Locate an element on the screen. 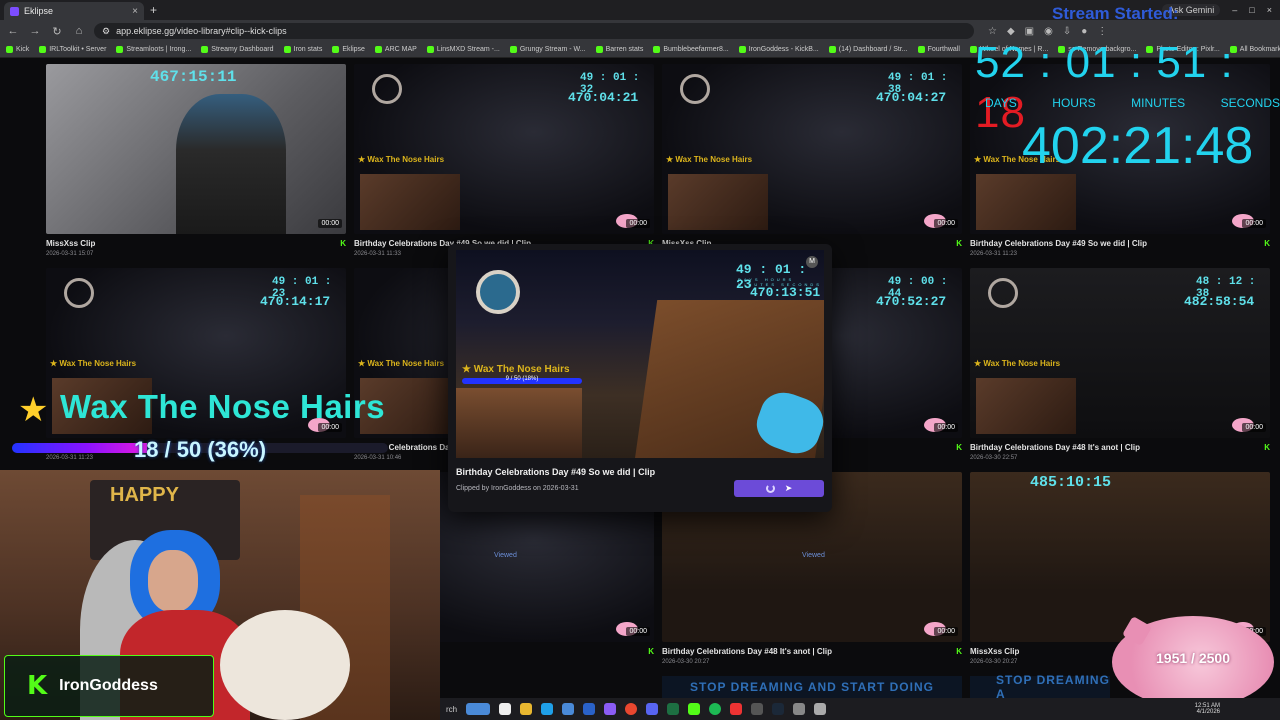  clip-thumbnail: 485:10:1500:00 is located at coordinates (1120, 557).